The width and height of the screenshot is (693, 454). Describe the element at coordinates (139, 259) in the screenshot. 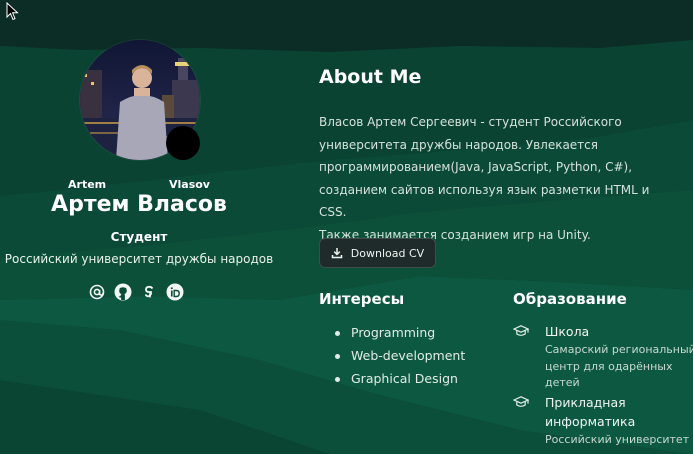

I see `profile-university: Российский университет дружбы народов` at that location.